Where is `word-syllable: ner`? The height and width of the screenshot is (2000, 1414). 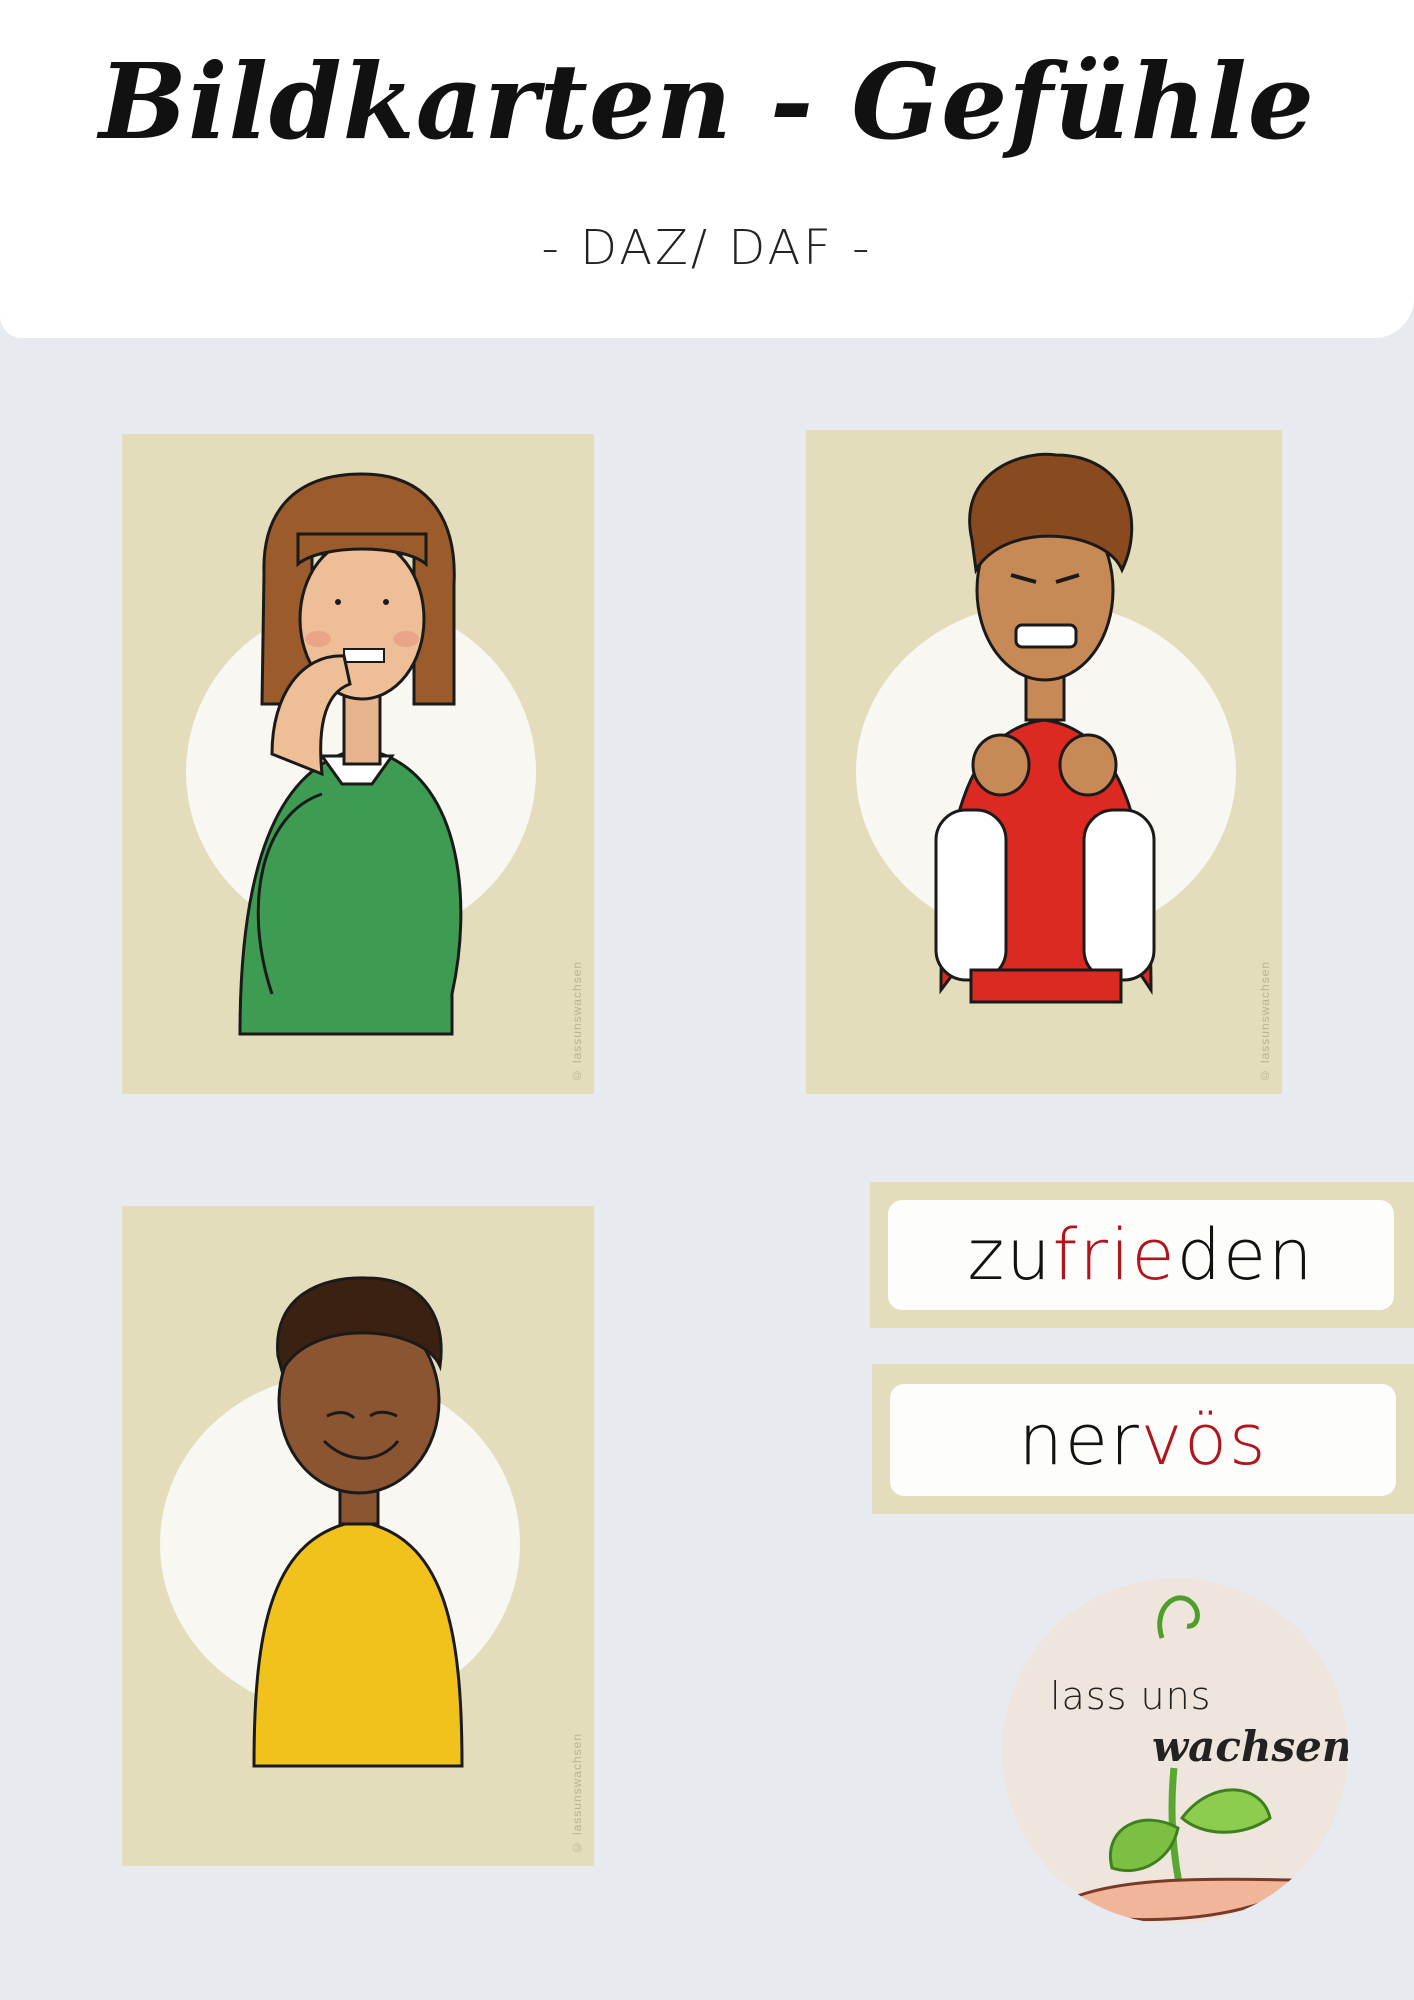 word-syllable: ner is located at coordinates (1079, 1440).